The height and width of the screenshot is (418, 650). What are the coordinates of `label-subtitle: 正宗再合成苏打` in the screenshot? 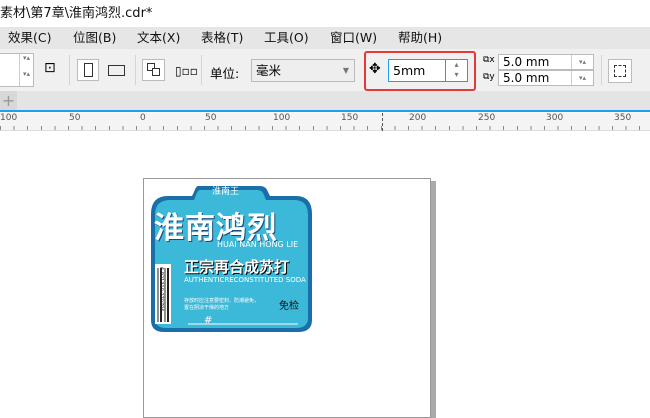 It's located at (237, 267).